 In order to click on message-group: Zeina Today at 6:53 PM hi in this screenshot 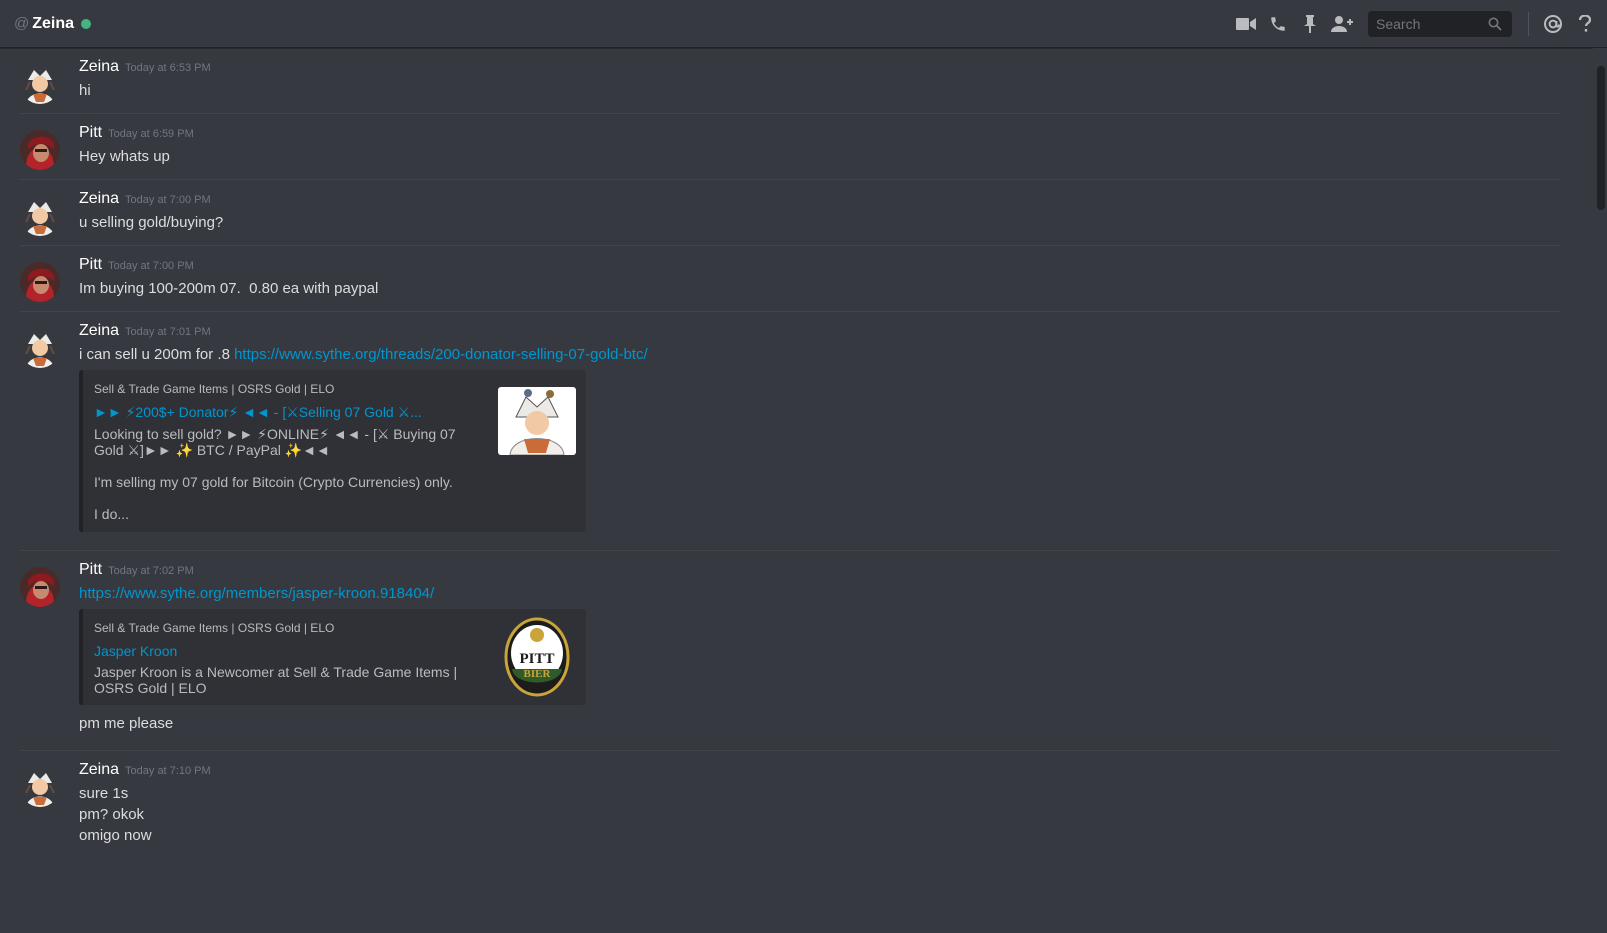, I will do `click(790, 81)`.